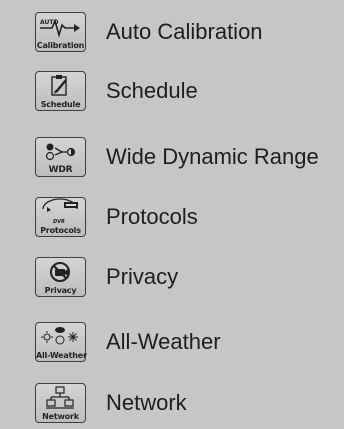 The image size is (344, 429). I want to click on menu-item-auto-calibration: AUTO Calibration Auto Calibration, so click(149, 32).